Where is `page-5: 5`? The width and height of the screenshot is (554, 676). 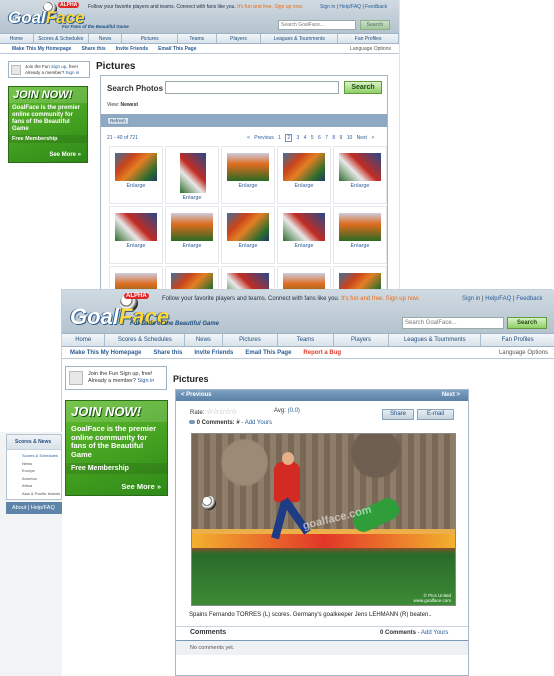
page-5: 5 is located at coordinates (312, 138).